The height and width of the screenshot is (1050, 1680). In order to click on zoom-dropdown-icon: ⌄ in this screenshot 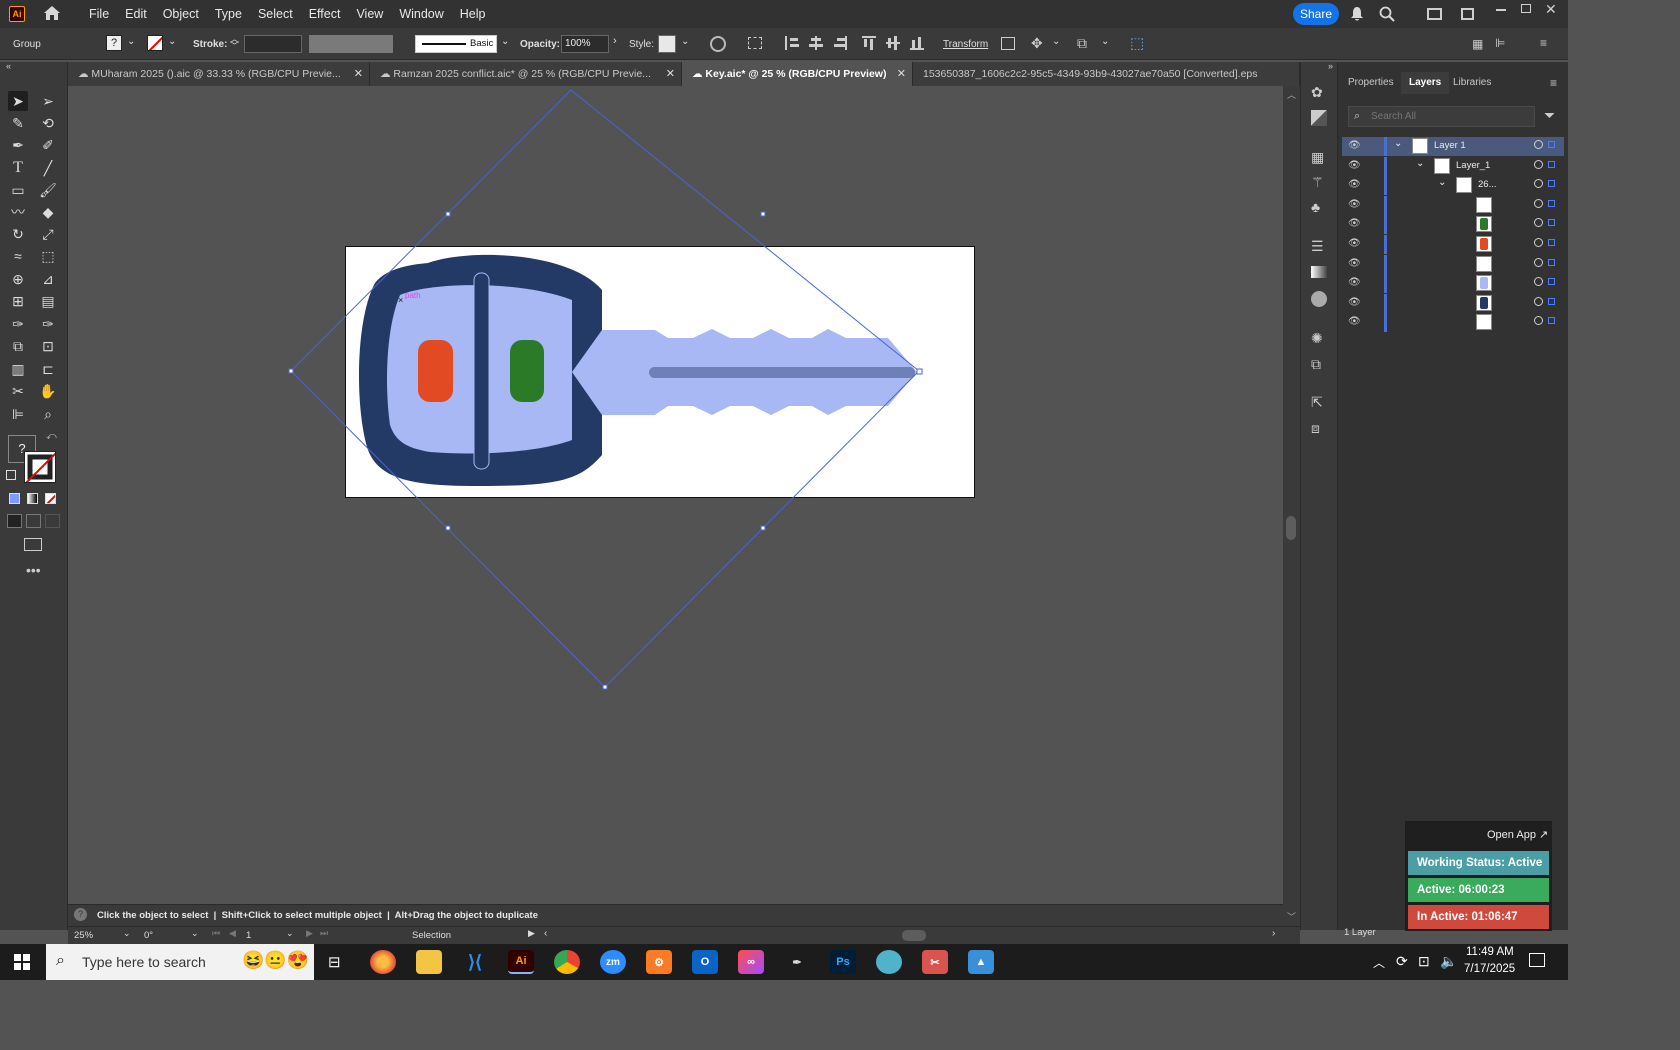, I will do `click(127, 933)`.